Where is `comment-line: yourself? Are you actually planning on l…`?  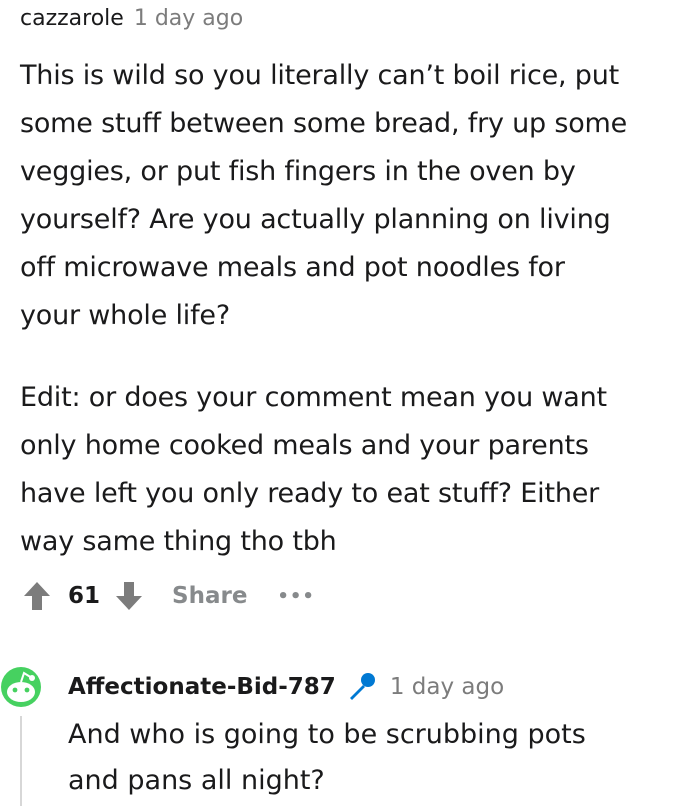 comment-line: yourself? Are you actually planning on l… is located at coordinates (315, 219).